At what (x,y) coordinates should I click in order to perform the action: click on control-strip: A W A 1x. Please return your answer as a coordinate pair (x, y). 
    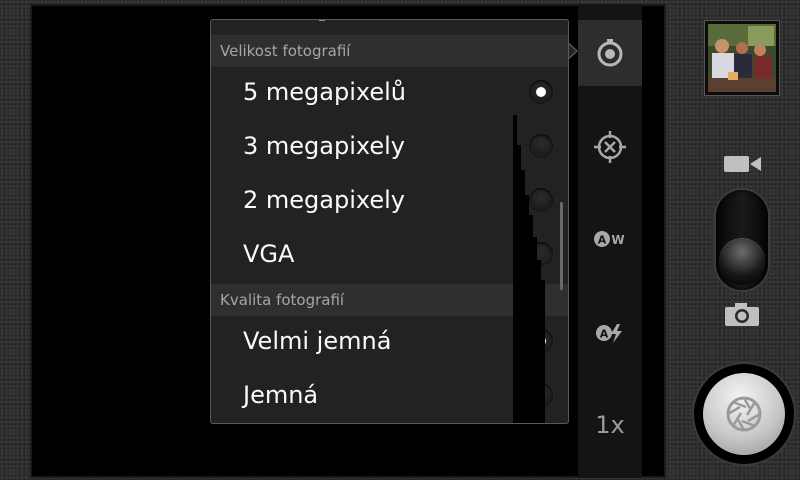
    Looking at the image, I should click on (610, 241).